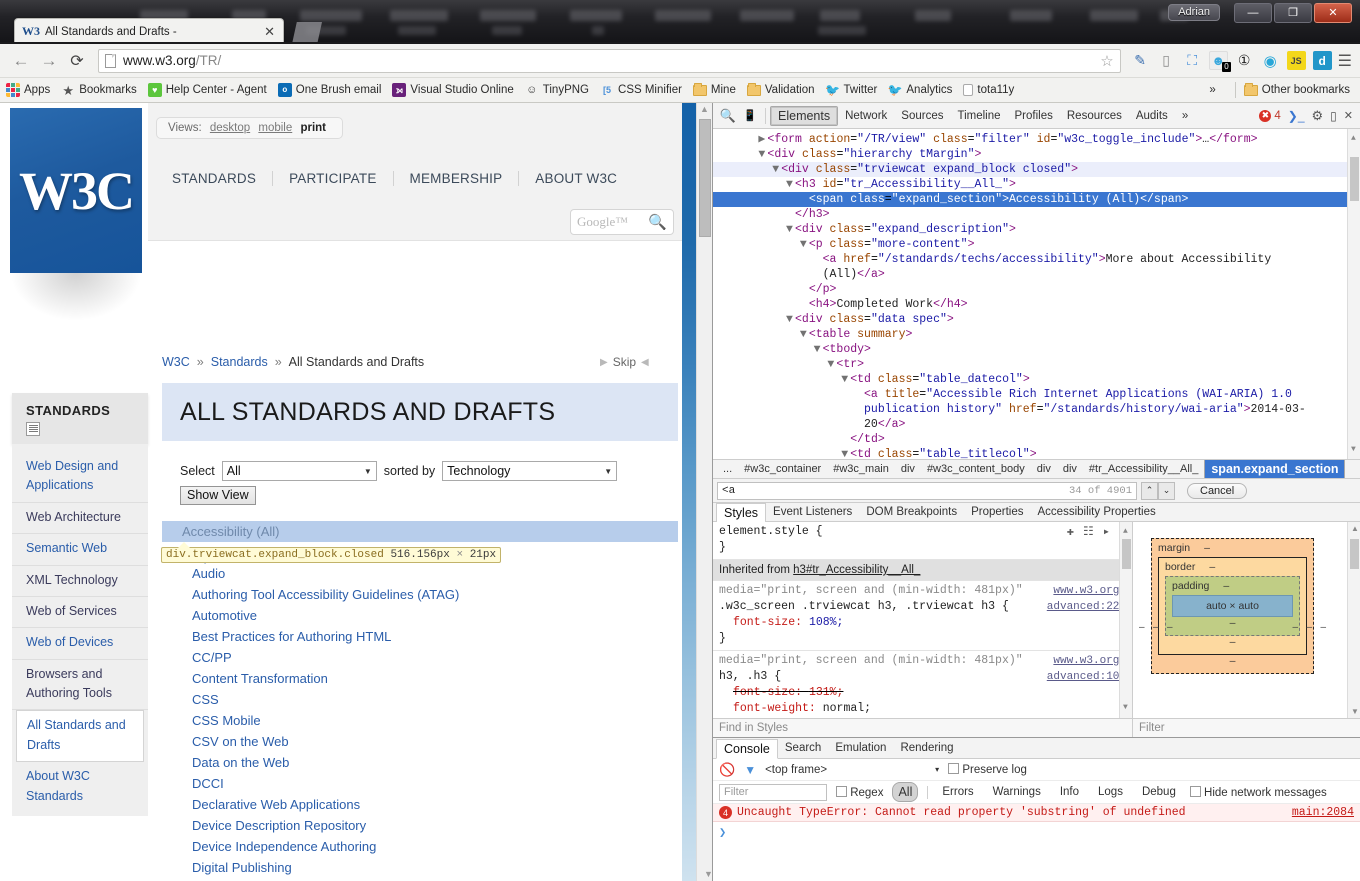  What do you see at coordinates (641, 90) in the screenshot?
I see `bookmark-css-minifier: [5 CSS Minifier` at bounding box center [641, 90].